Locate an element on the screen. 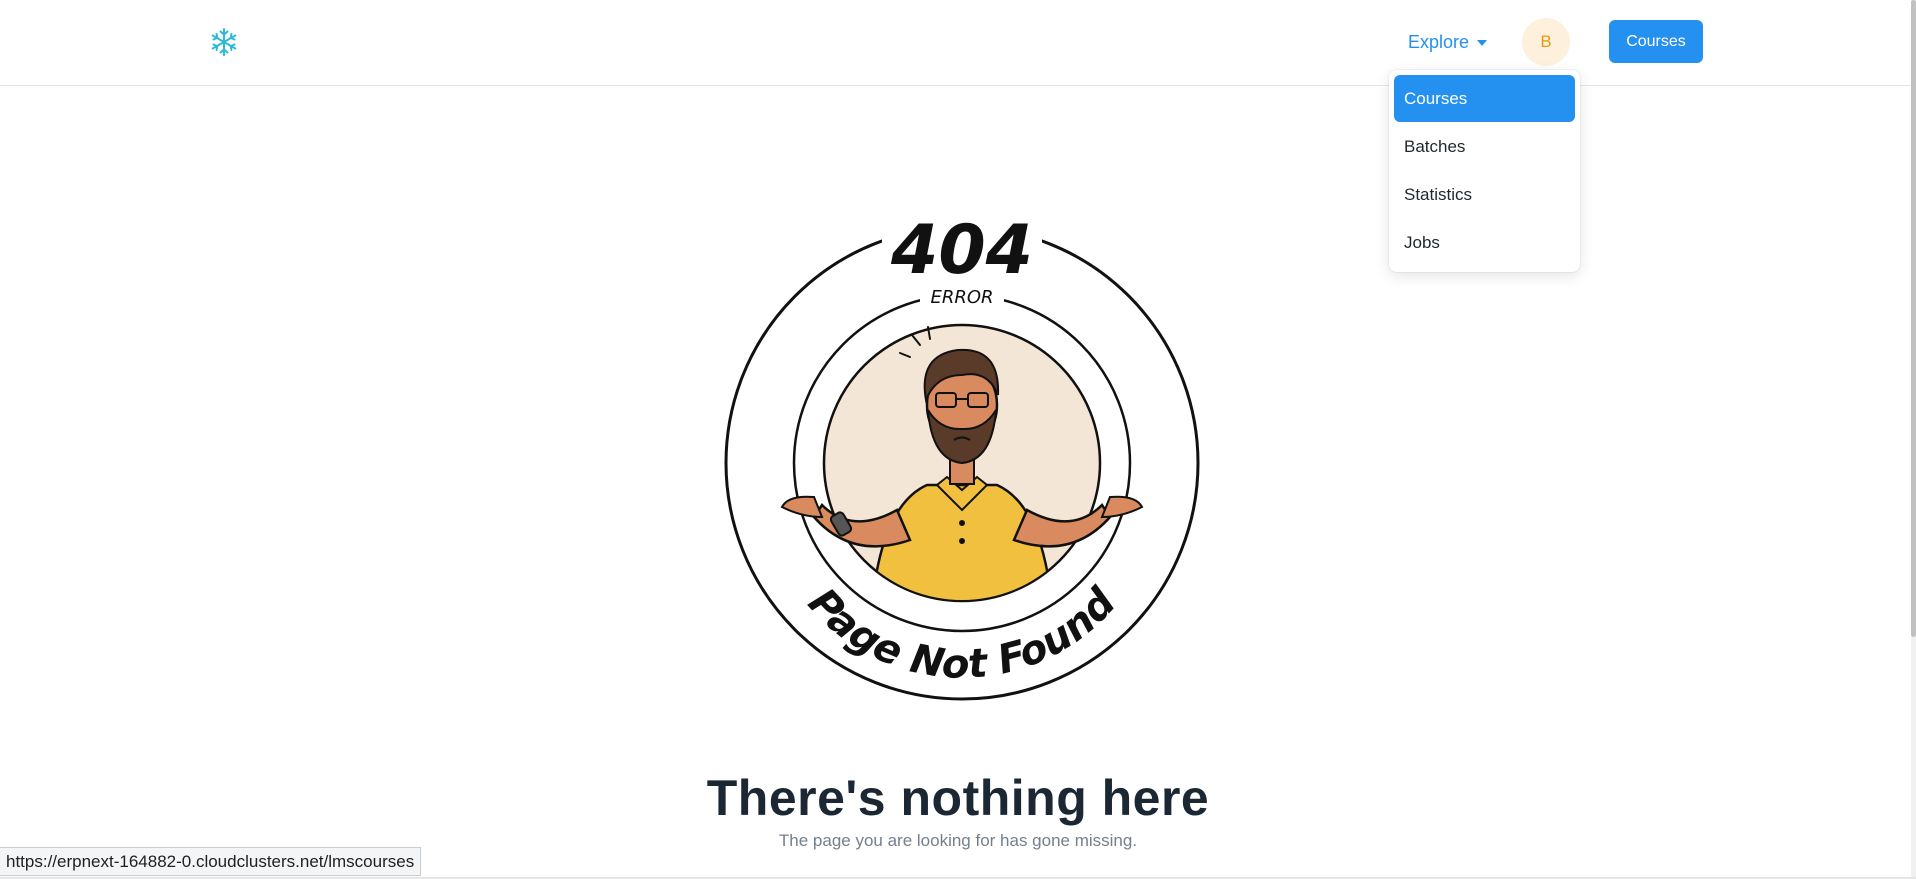 This screenshot has height=879, width=1916. scrollbar-thumb is located at coordinates (1913, 318).